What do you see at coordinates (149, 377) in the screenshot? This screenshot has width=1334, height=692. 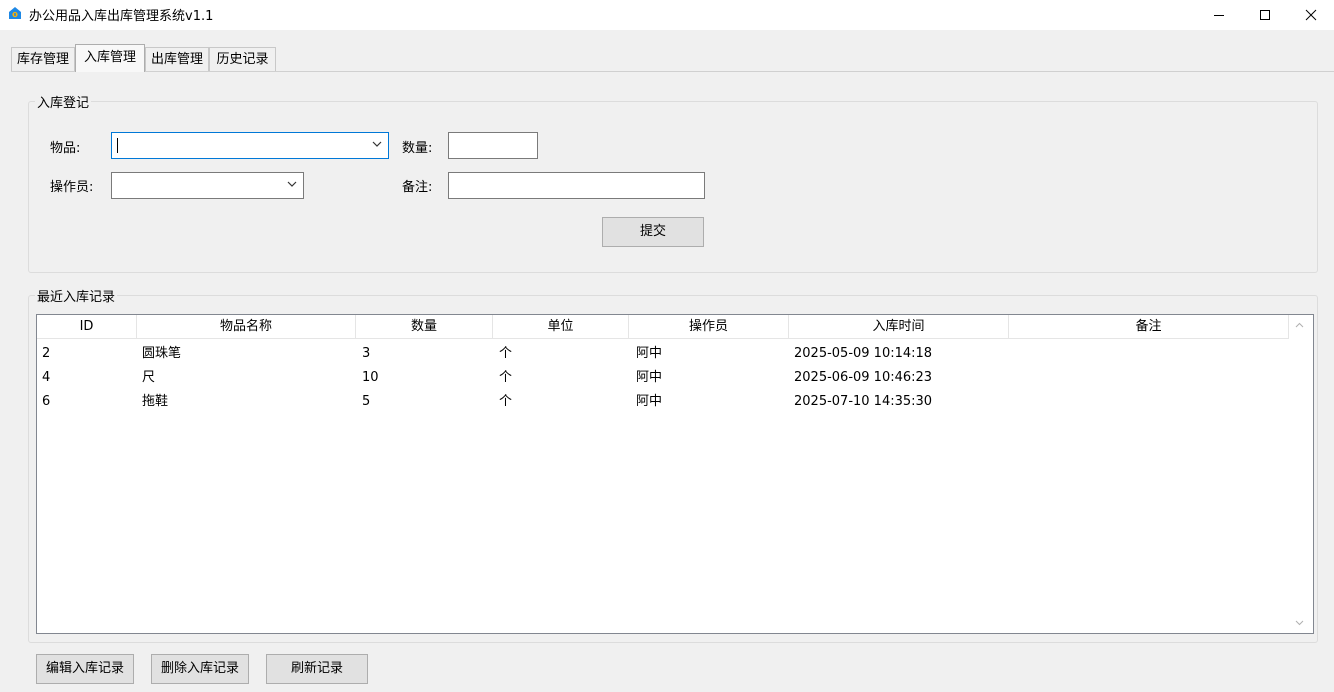 I see `cell-item-name: 尺` at bounding box center [149, 377].